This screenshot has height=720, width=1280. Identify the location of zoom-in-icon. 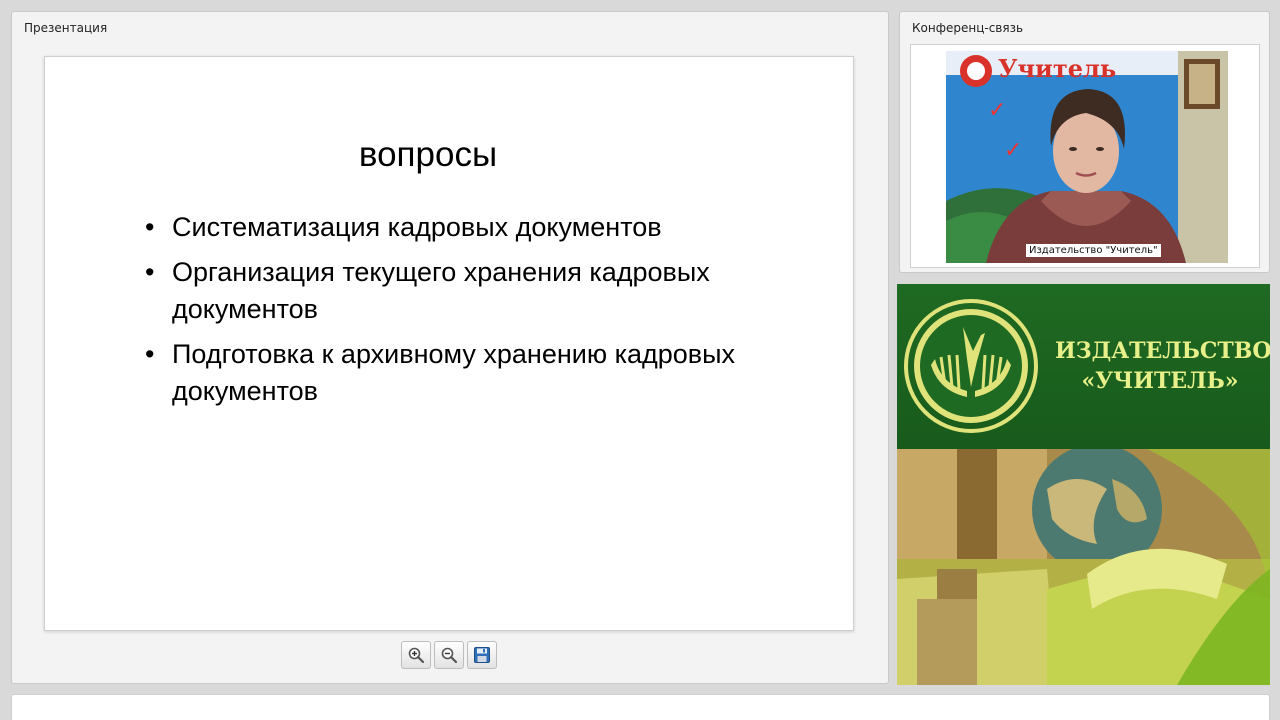
(416, 655).